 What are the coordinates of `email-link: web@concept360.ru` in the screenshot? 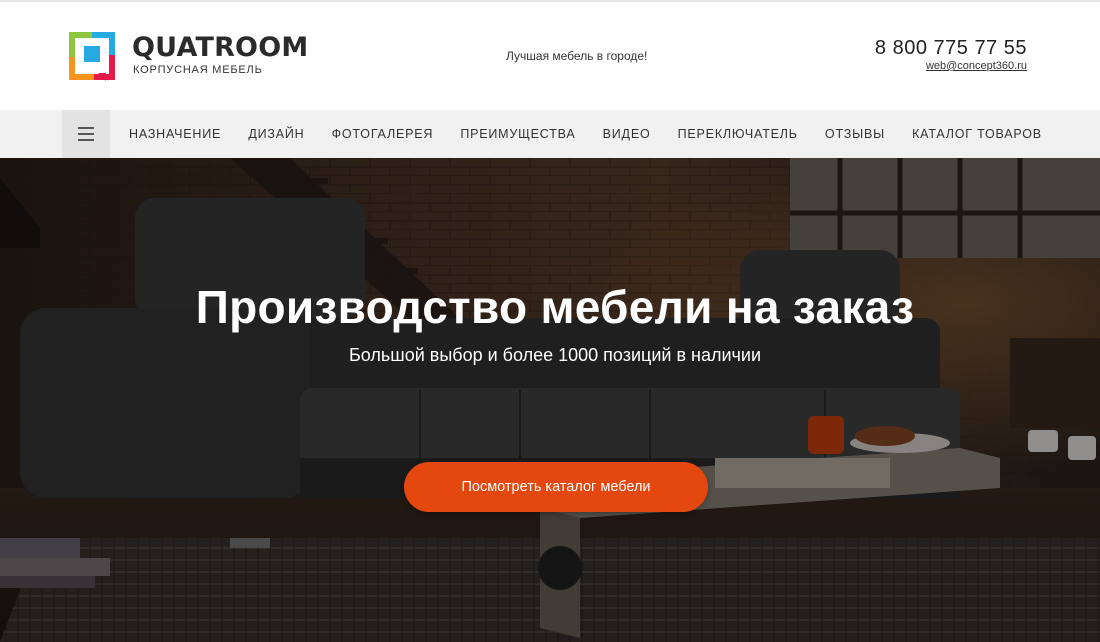 It's located at (976, 66).